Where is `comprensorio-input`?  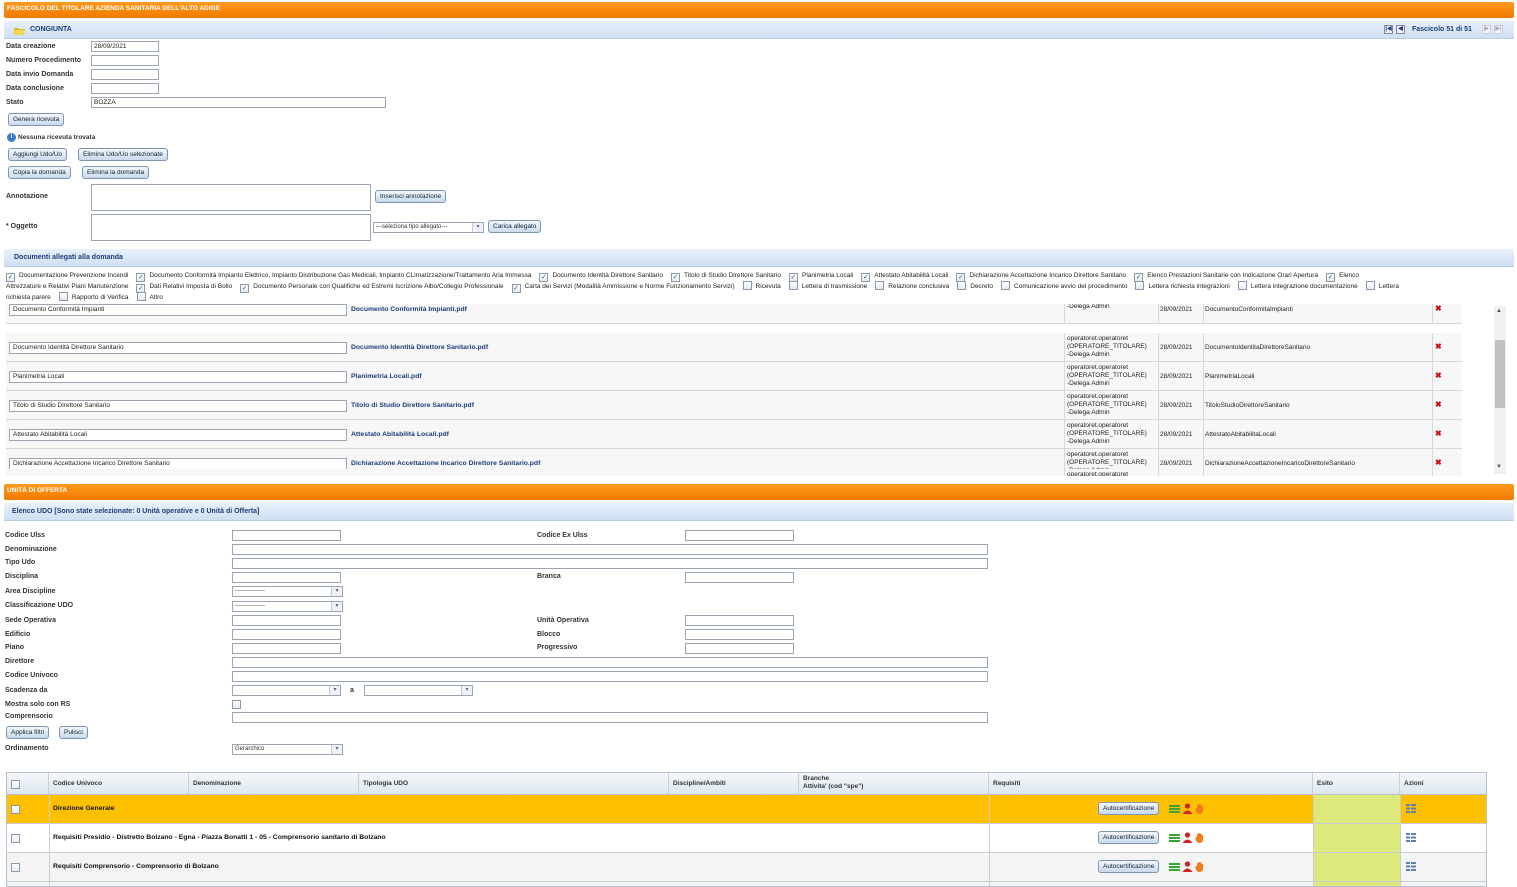 comprensorio-input is located at coordinates (610, 717).